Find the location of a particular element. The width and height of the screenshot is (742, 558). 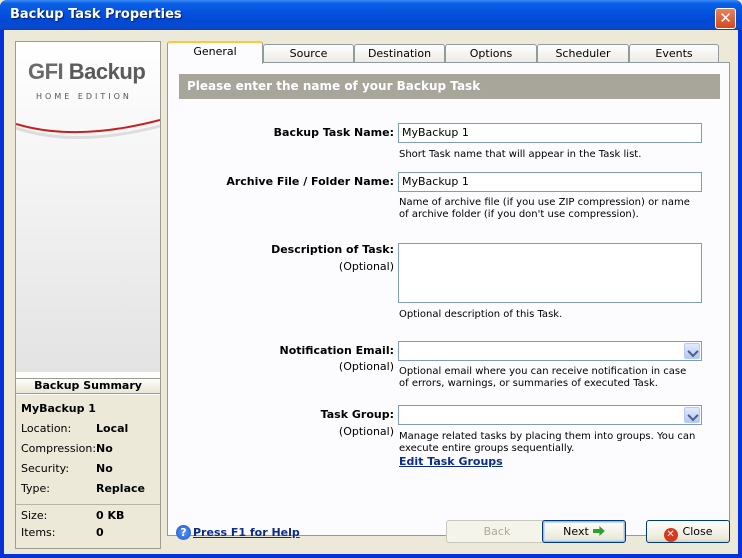

edit-task-groups-link: Edit Task Groups is located at coordinates (451, 461).